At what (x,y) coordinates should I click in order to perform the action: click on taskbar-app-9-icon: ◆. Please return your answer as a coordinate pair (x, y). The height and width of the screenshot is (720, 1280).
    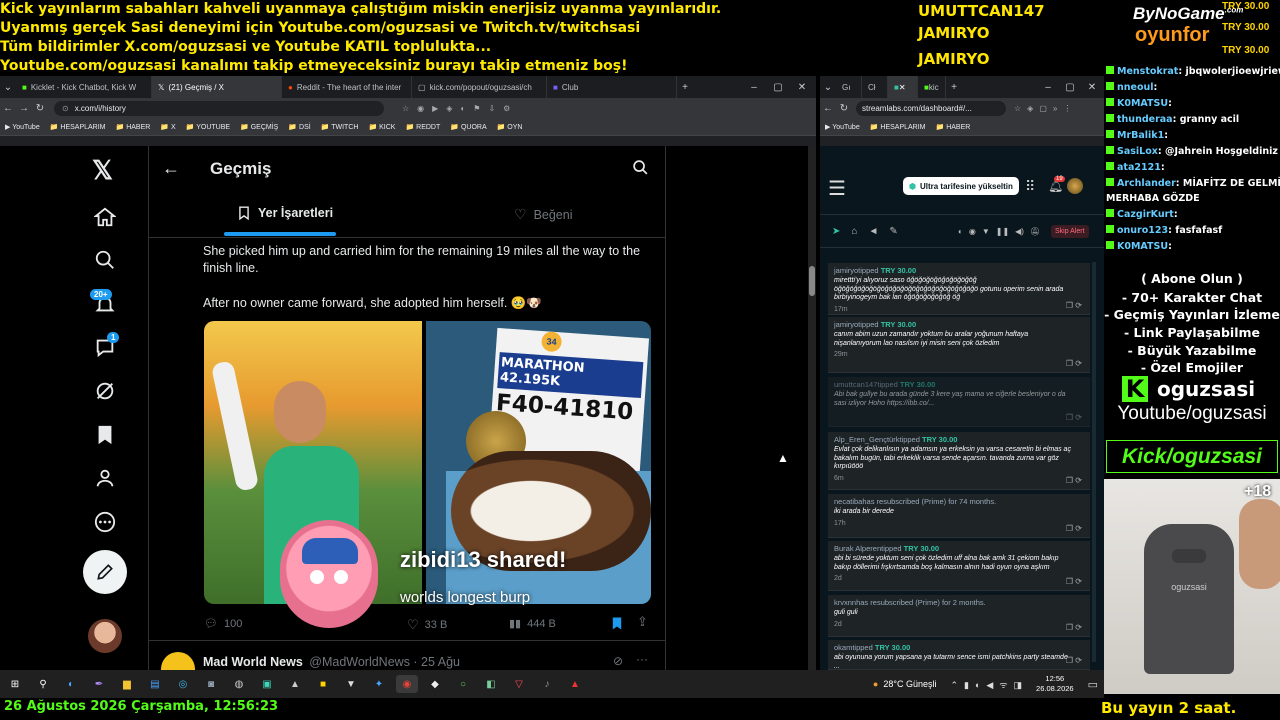
    Looking at the image, I should click on (435, 684).